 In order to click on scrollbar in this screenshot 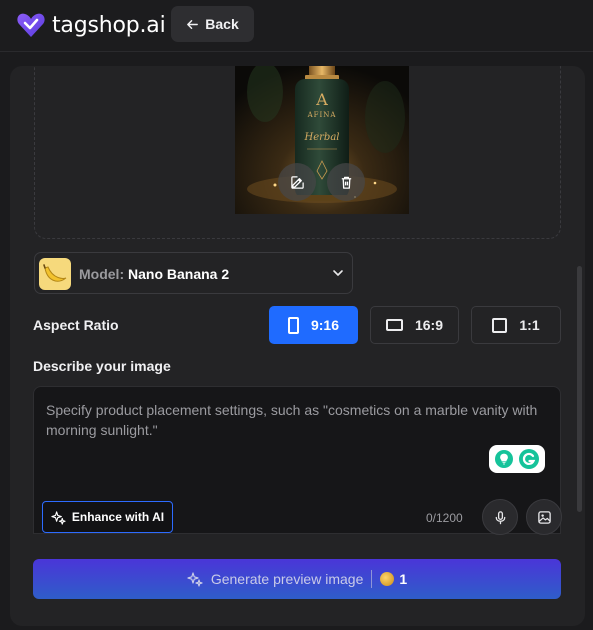, I will do `click(579, 389)`.